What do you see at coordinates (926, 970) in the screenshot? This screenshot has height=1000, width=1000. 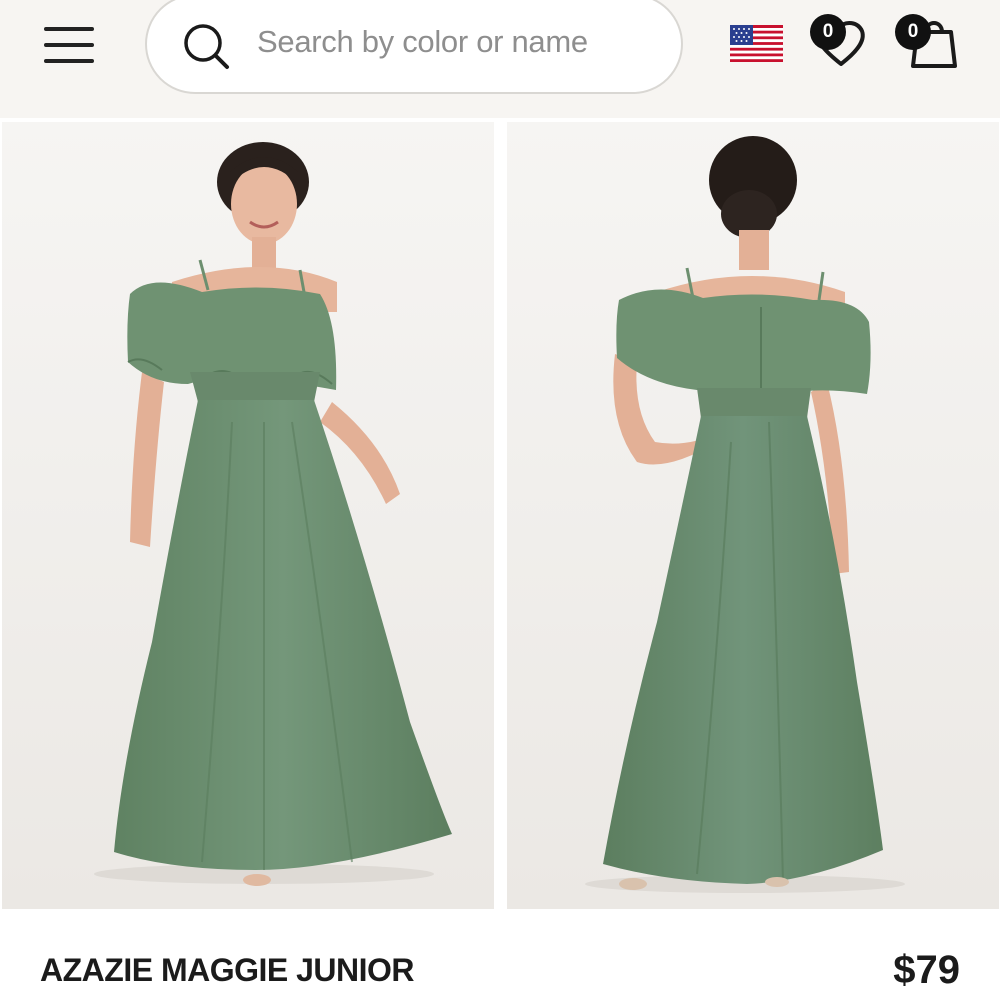 I see `product-price: $79` at bounding box center [926, 970].